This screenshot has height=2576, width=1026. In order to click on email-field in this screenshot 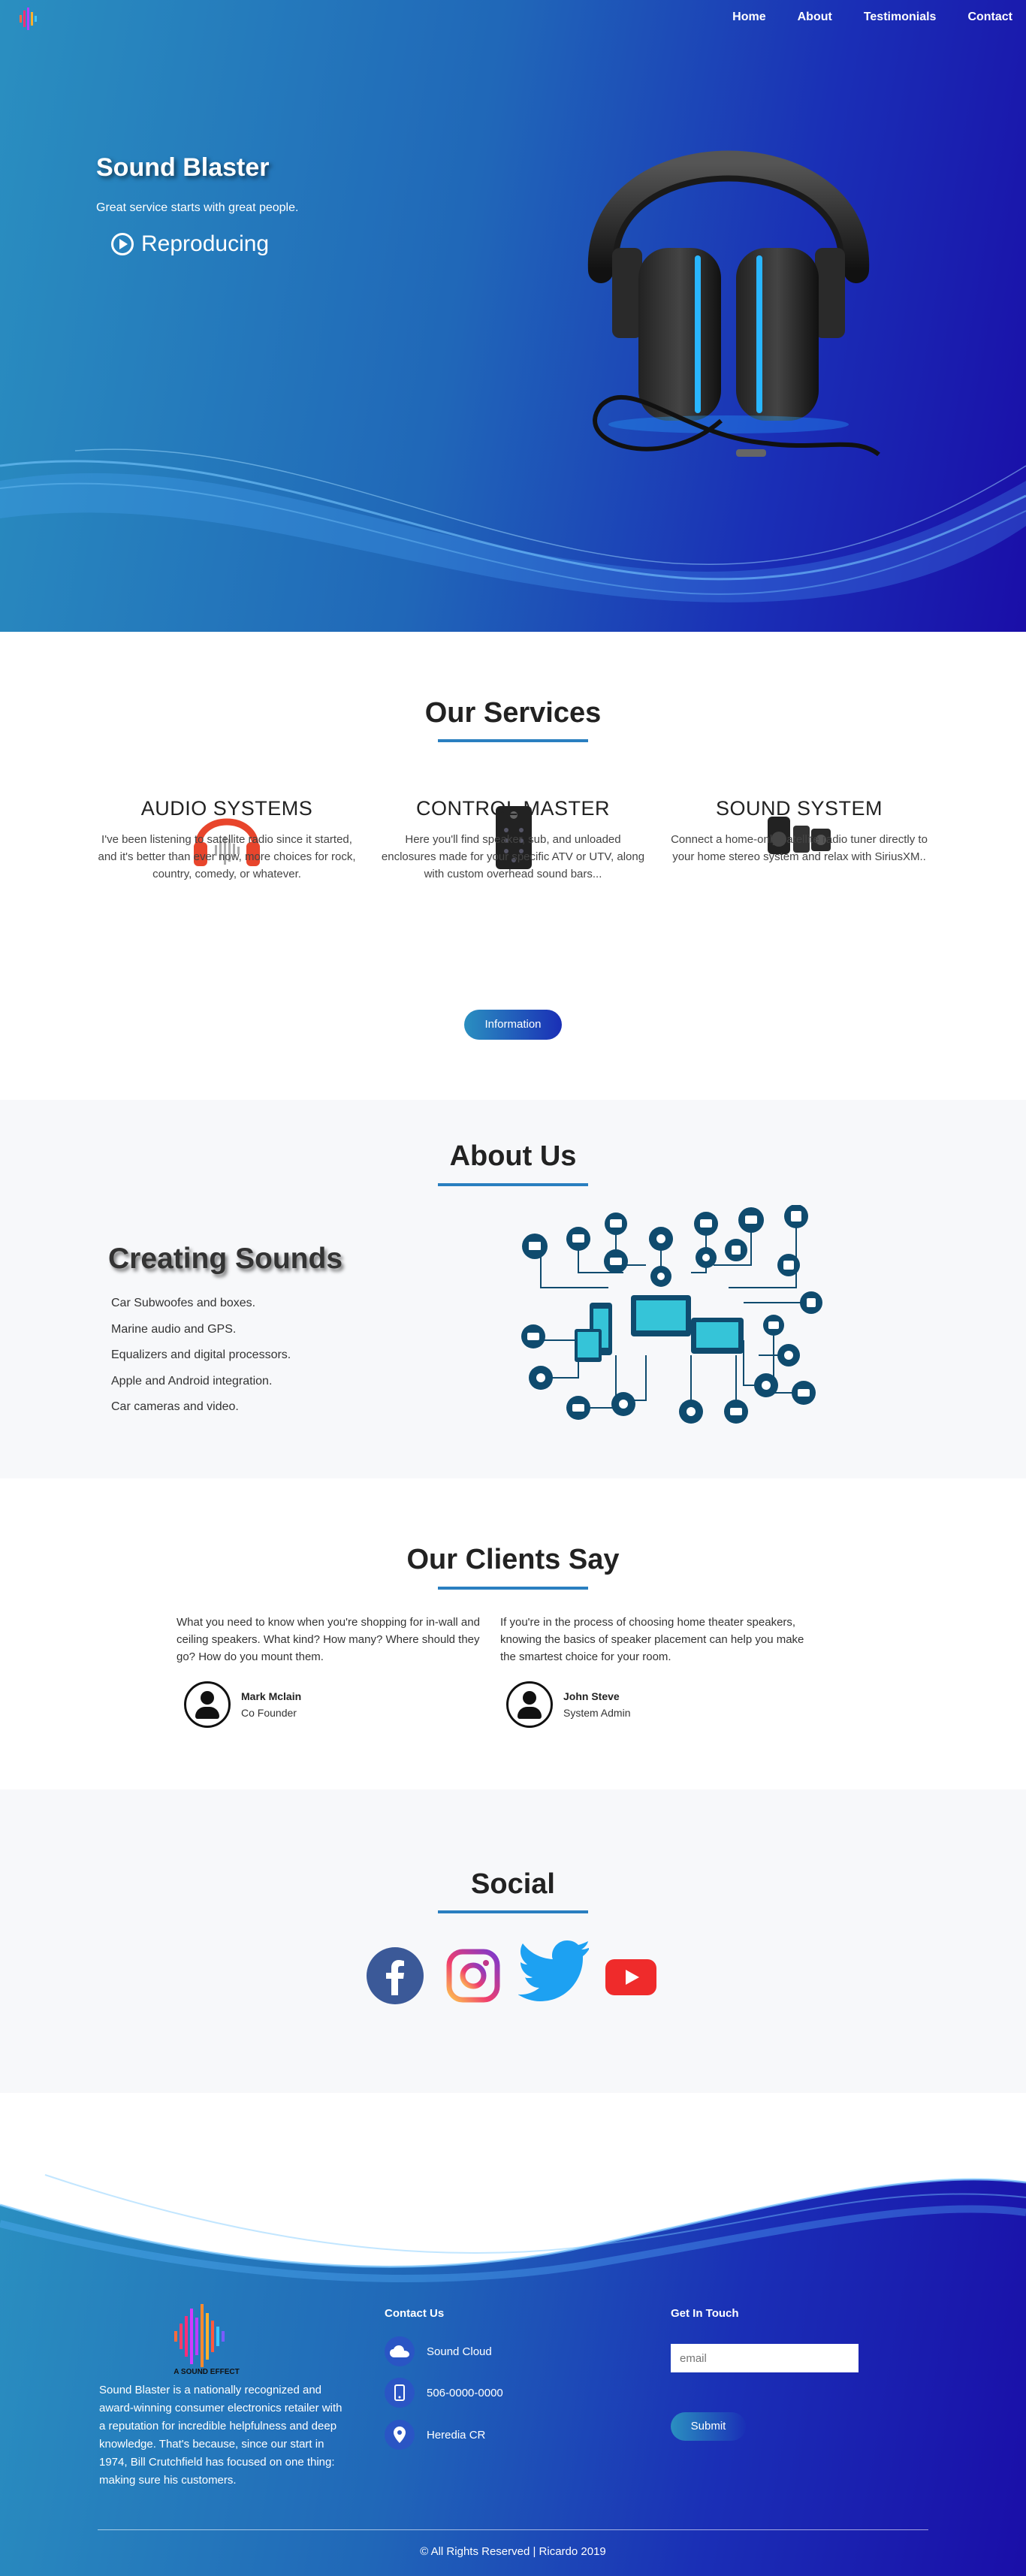, I will do `click(765, 2358)`.